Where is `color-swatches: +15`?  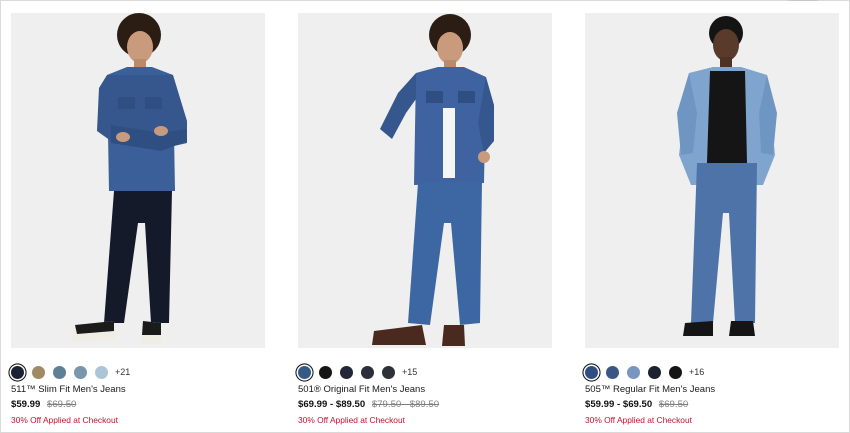 color-swatches: +15 is located at coordinates (425, 372).